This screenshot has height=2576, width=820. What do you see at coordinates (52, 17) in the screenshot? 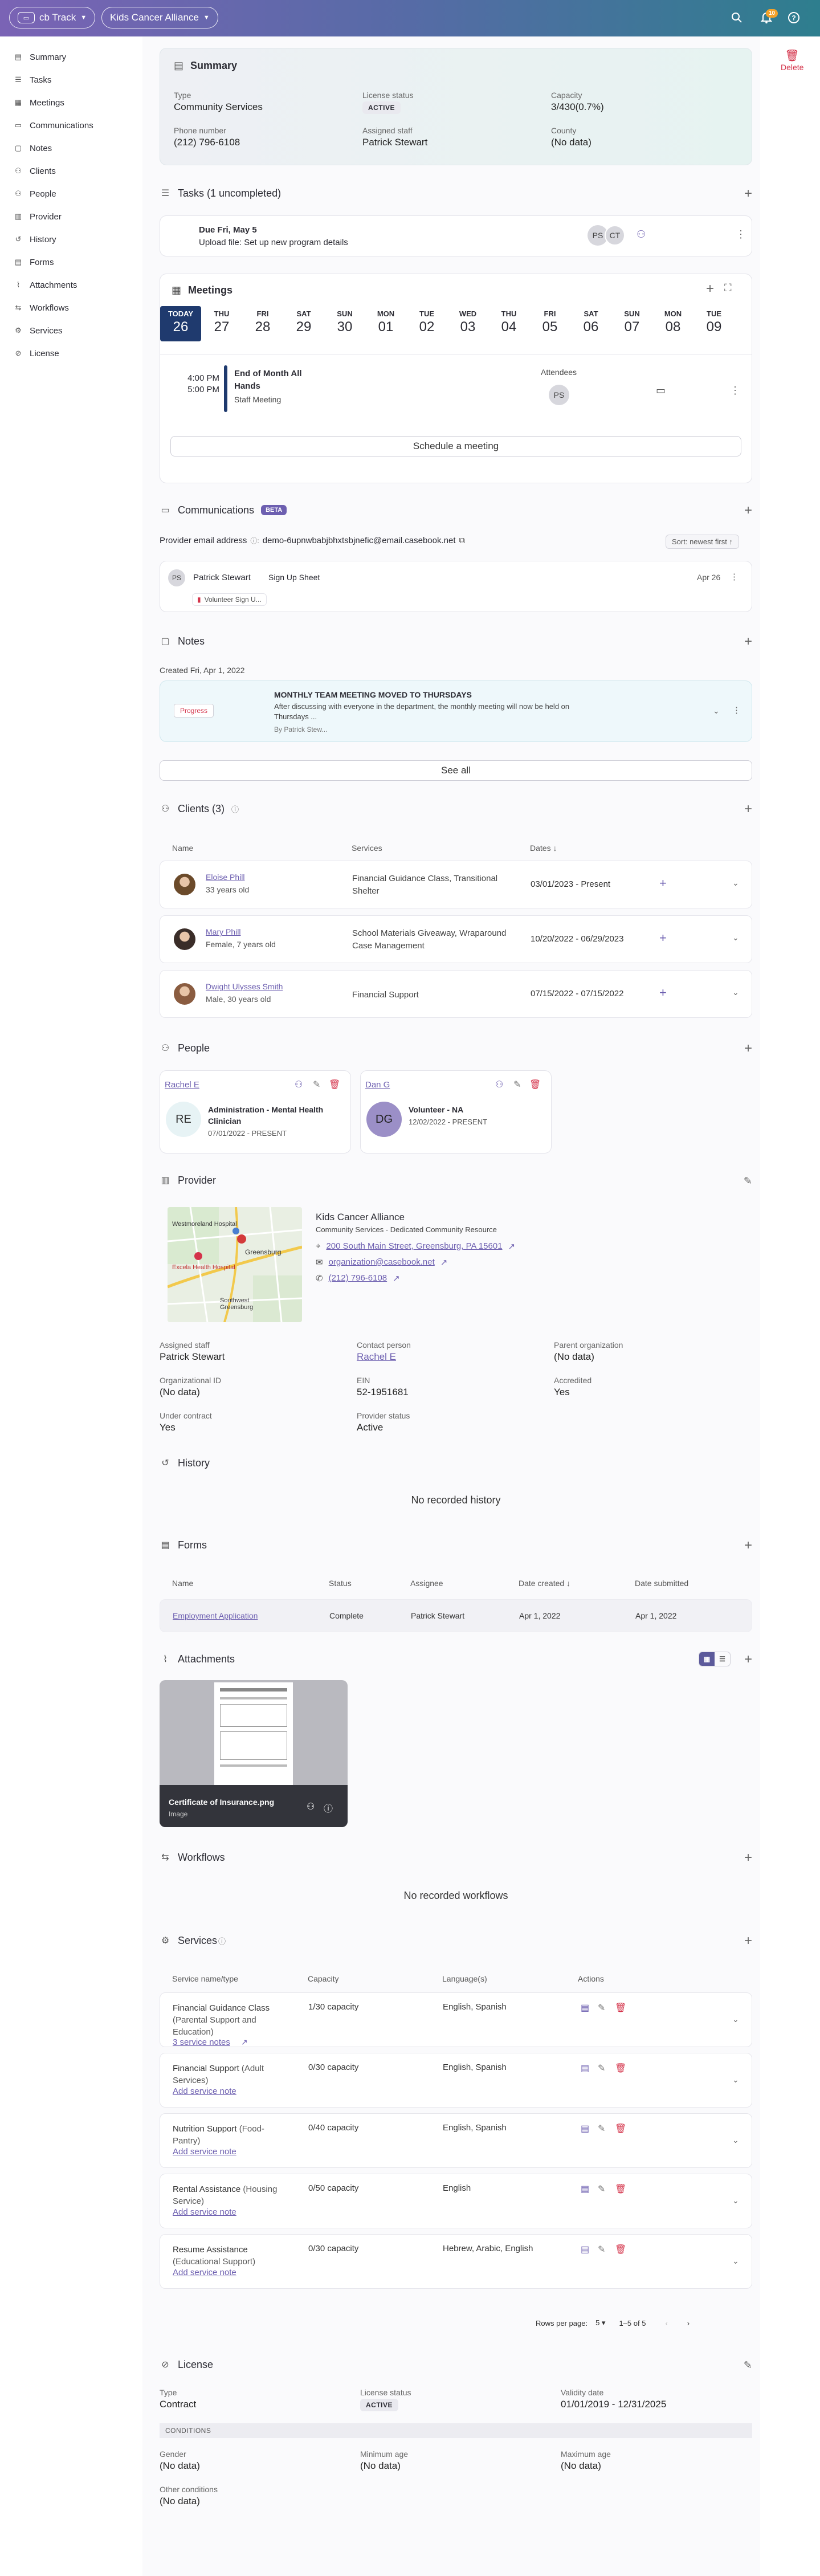
I see `app-switcher: ▭ cb Track ▼` at bounding box center [52, 17].